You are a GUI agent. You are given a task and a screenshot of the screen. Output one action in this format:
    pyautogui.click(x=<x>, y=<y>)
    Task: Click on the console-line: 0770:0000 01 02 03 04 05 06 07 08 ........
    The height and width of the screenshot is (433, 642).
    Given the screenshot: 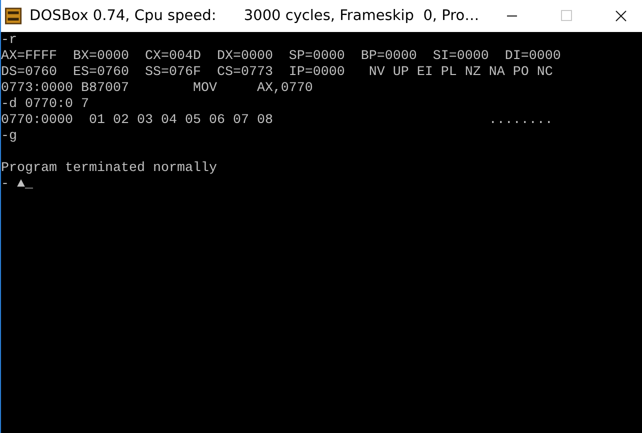 What is the action you would take?
    pyautogui.click(x=277, y=121)
    